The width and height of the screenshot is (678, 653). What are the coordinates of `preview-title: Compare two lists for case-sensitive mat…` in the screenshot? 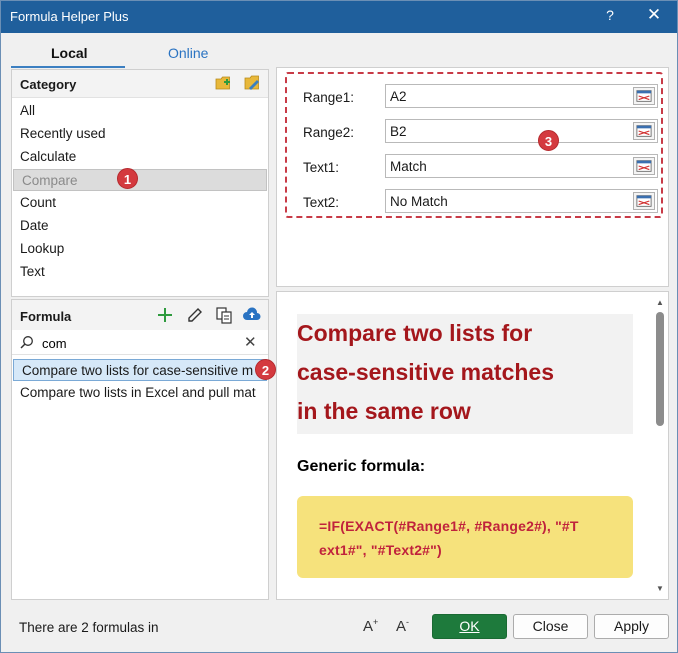 It's located at (465, 372).